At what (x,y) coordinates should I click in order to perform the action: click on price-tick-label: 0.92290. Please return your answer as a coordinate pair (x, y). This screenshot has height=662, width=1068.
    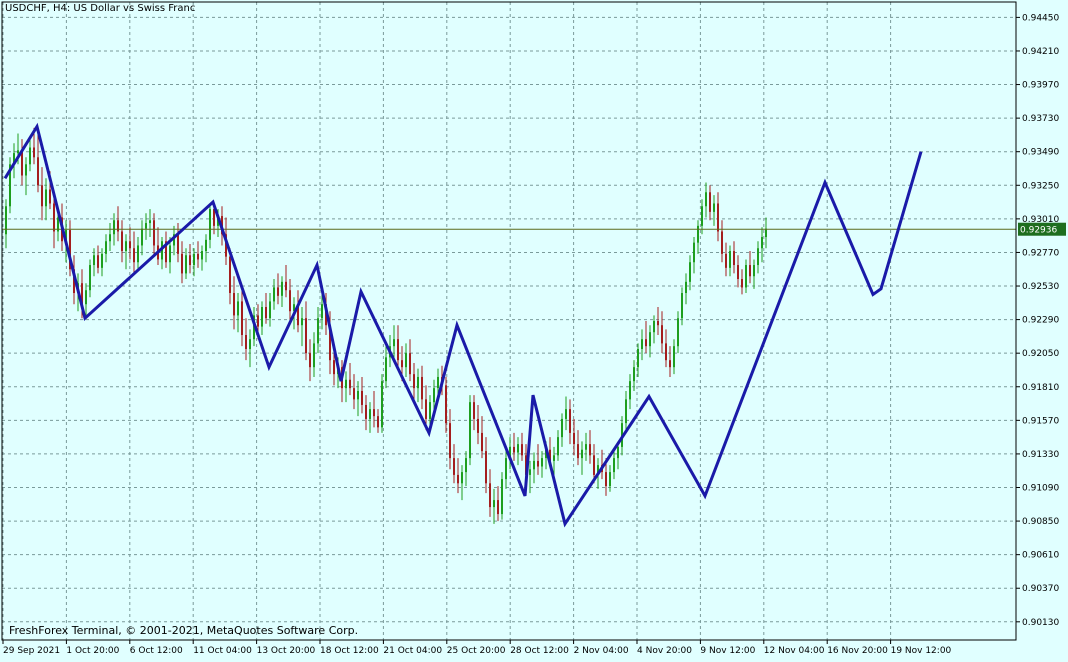
    Looking at the image, I should click on (1040, 321).